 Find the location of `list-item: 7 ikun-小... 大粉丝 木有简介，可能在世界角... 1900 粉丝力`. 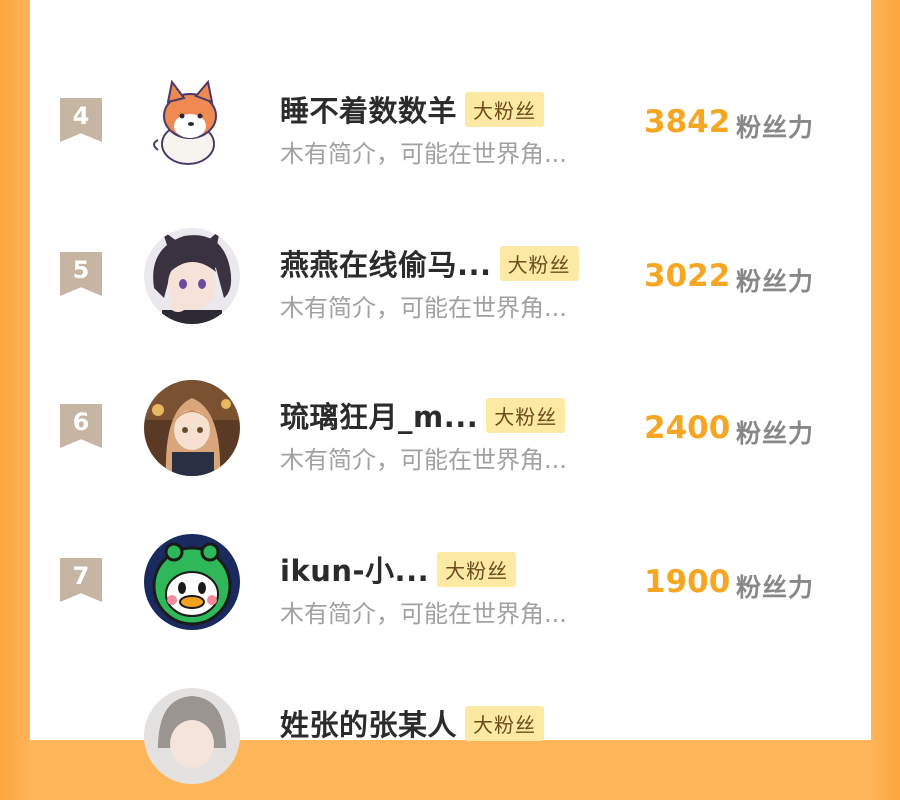

list-item: 7 ikun-小... 大粉丝 木有简介，可能在世界角... 1900 粉丝力 is located at coordinates (450, 586).